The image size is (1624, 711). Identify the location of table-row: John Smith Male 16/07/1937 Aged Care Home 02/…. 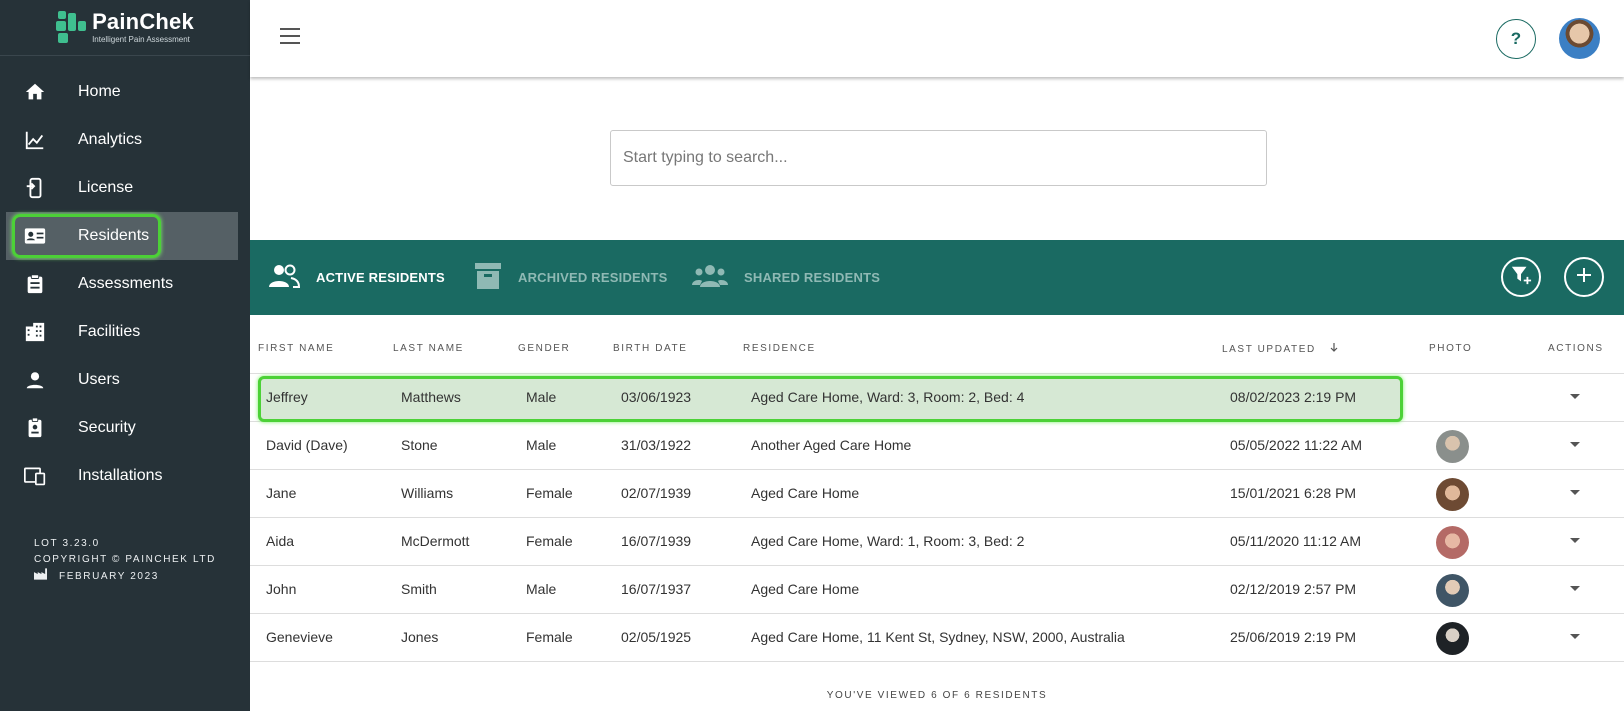
(937, 590).